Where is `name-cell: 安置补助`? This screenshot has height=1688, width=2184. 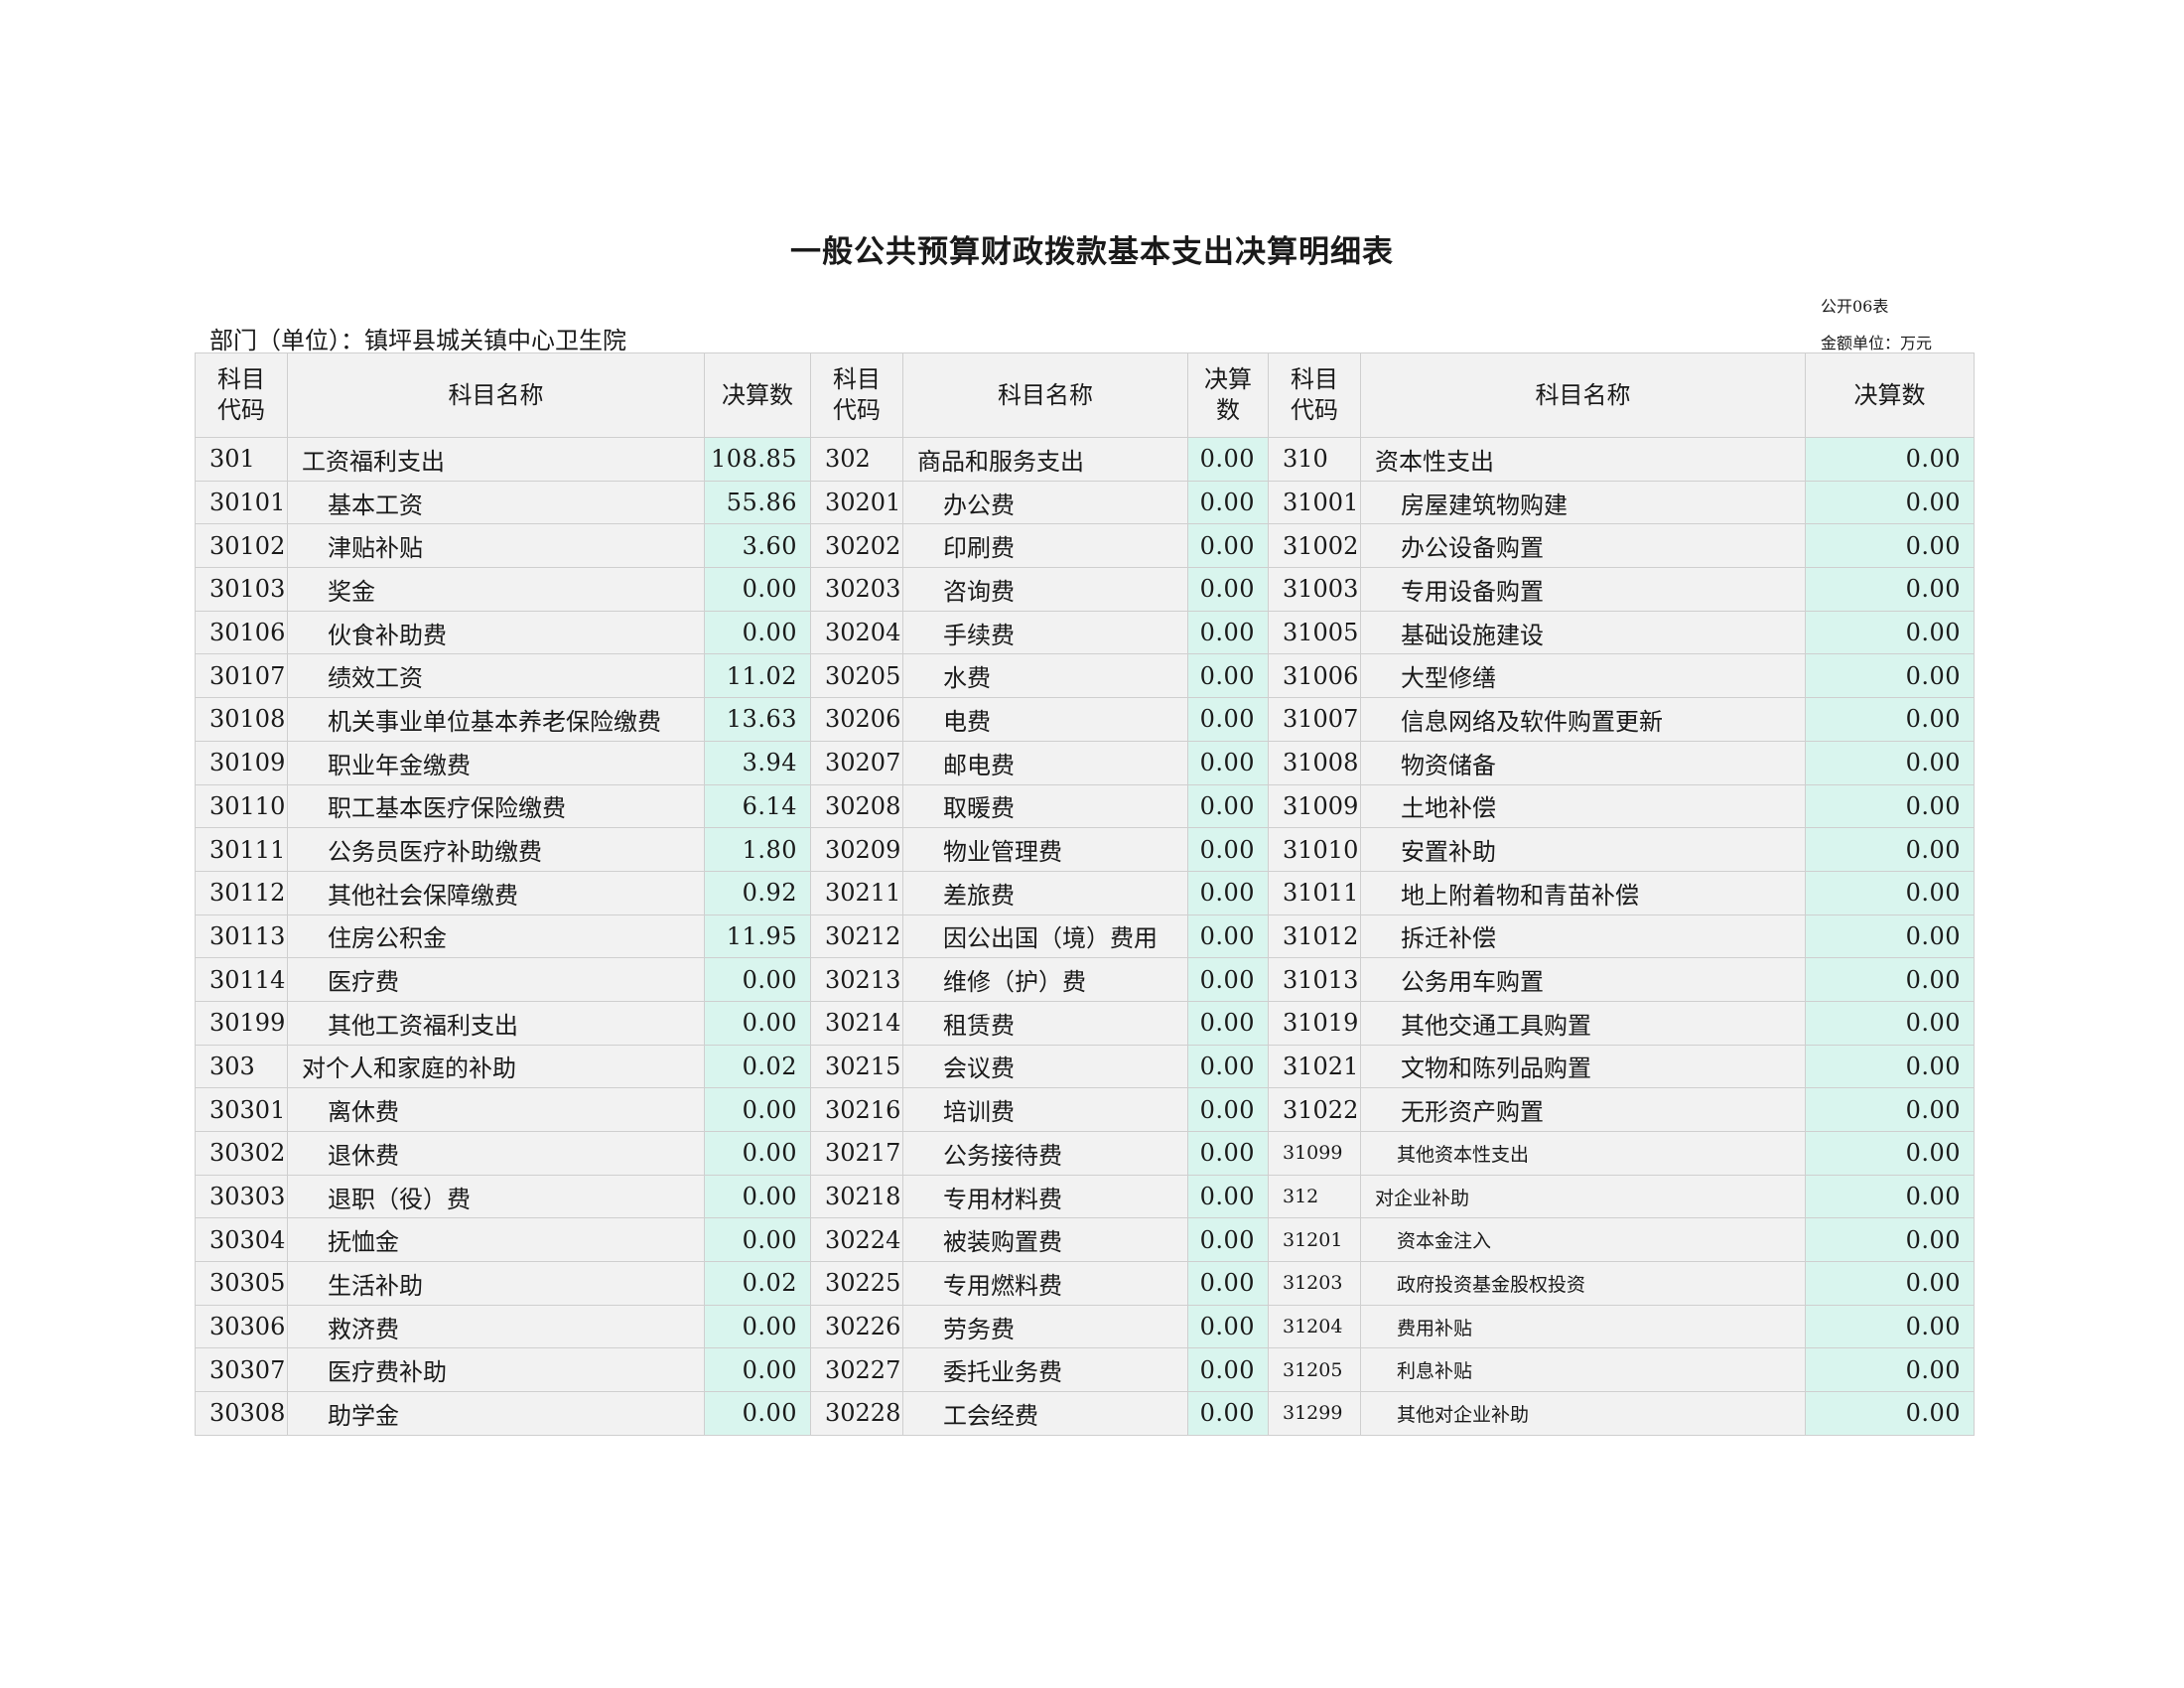 name-cell: 安置补助 is located at coordinates (1583, 849).